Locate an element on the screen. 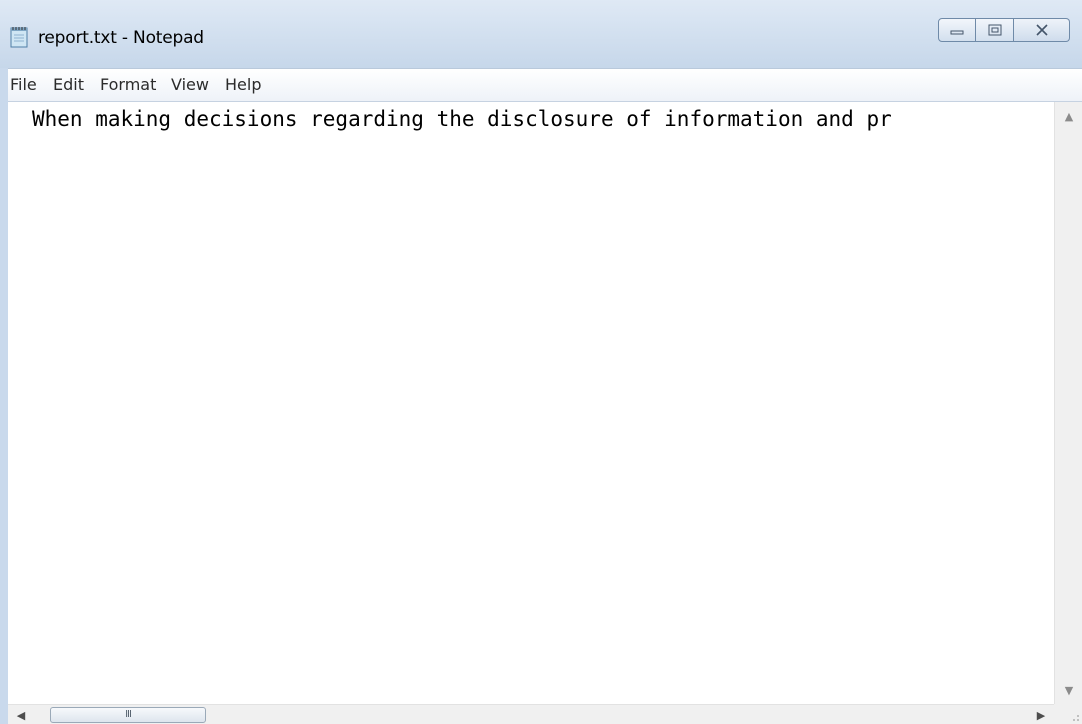  caption-buttons is located at coordinates (1004, 30).